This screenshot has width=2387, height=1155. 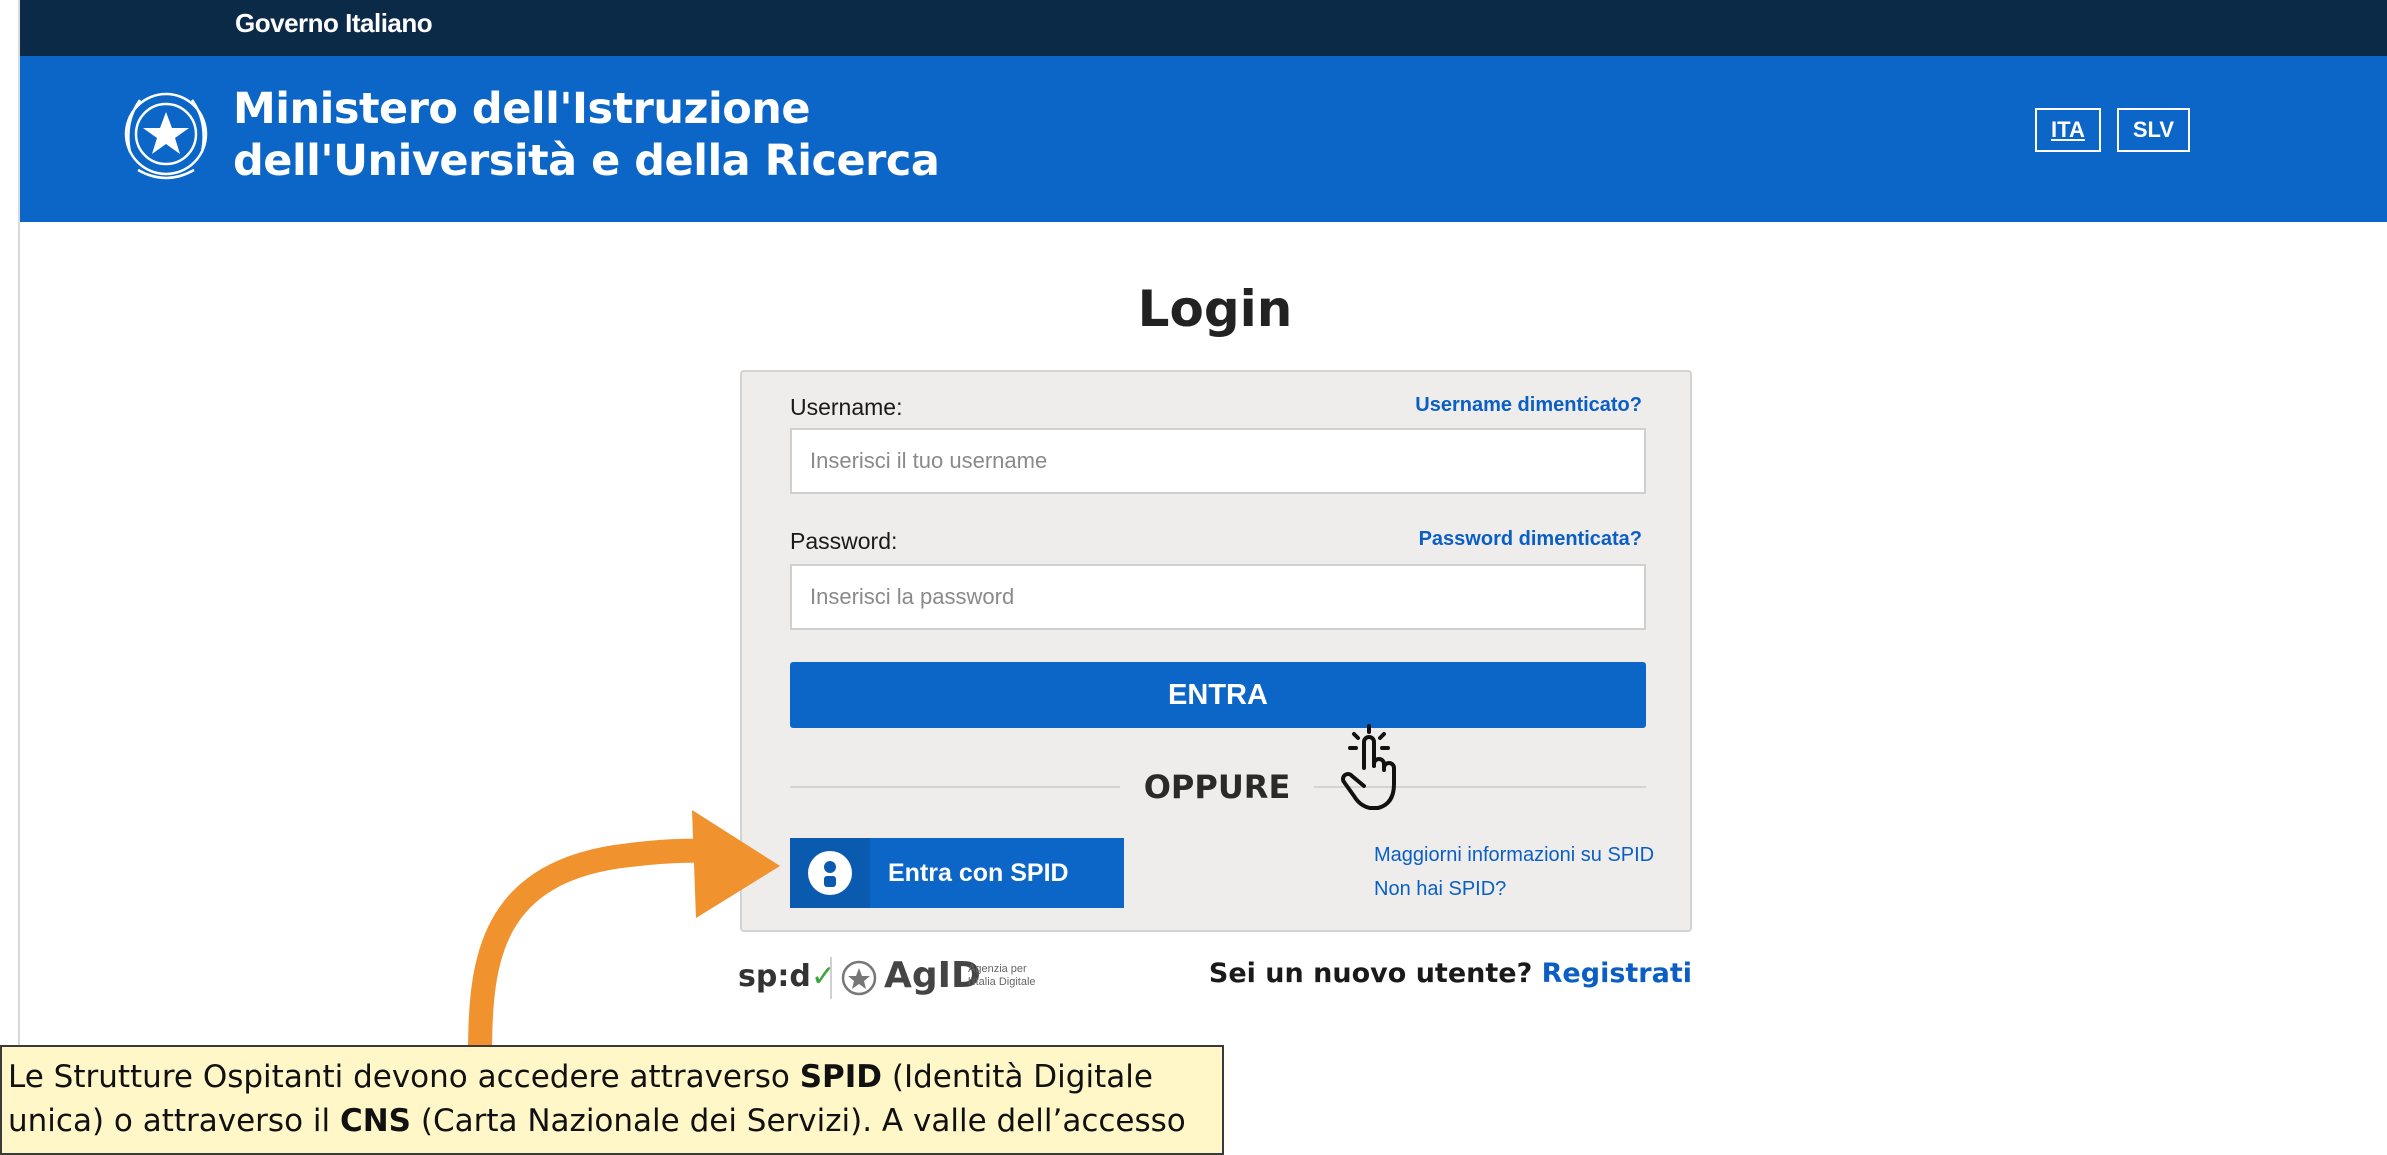 What do you see at coordinates (932, 975) in the screenshot?
I see `agid-logo: AgID` at bounding box center [932, 975].